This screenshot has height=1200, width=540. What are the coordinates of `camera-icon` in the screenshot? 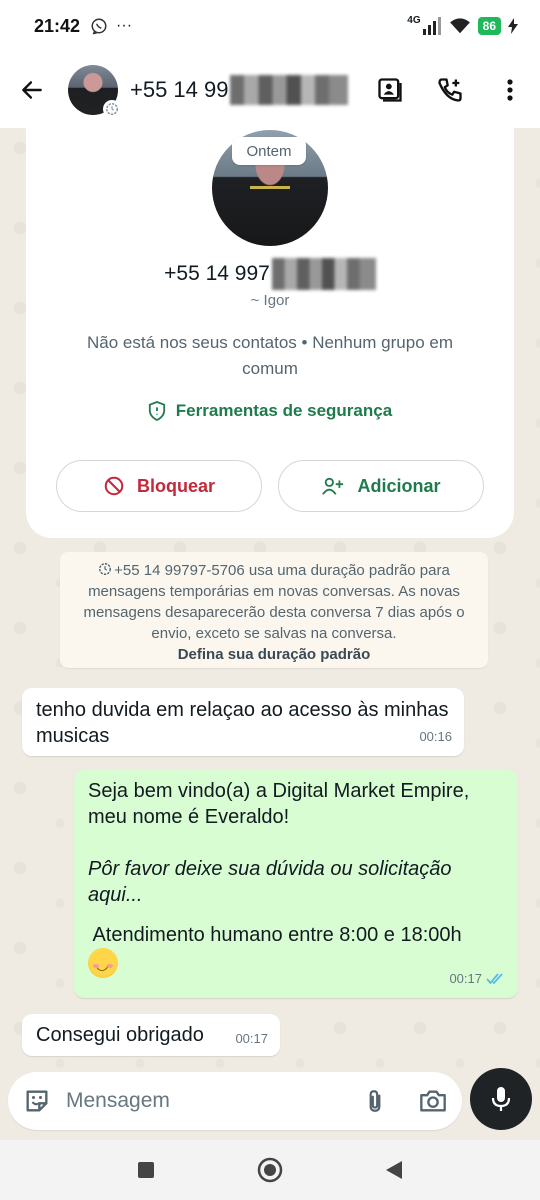 It's located at (433, 1101).